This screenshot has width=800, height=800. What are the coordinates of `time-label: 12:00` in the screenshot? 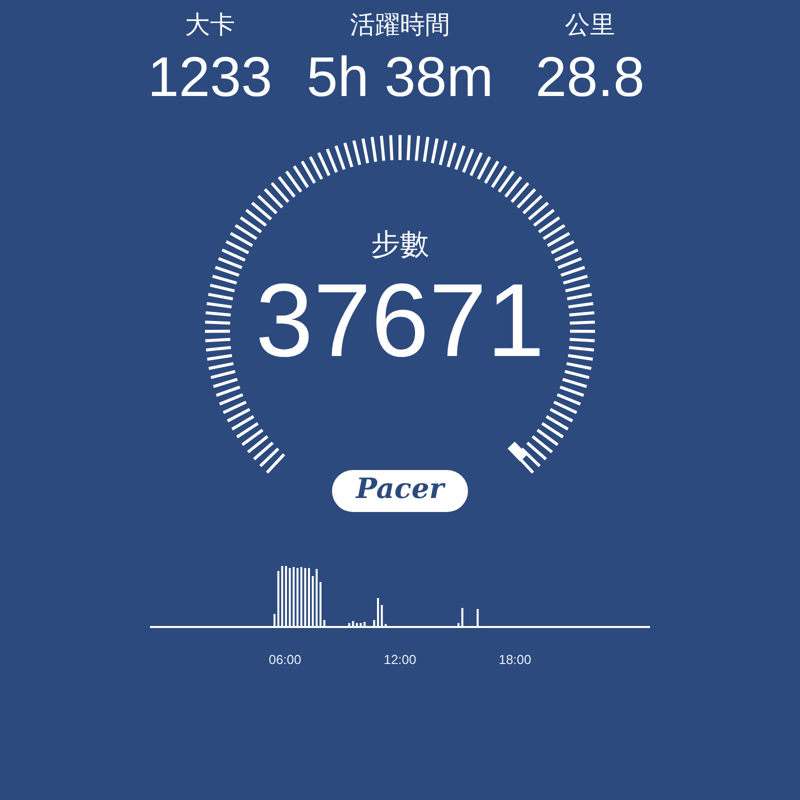 It's located at (400, 659).